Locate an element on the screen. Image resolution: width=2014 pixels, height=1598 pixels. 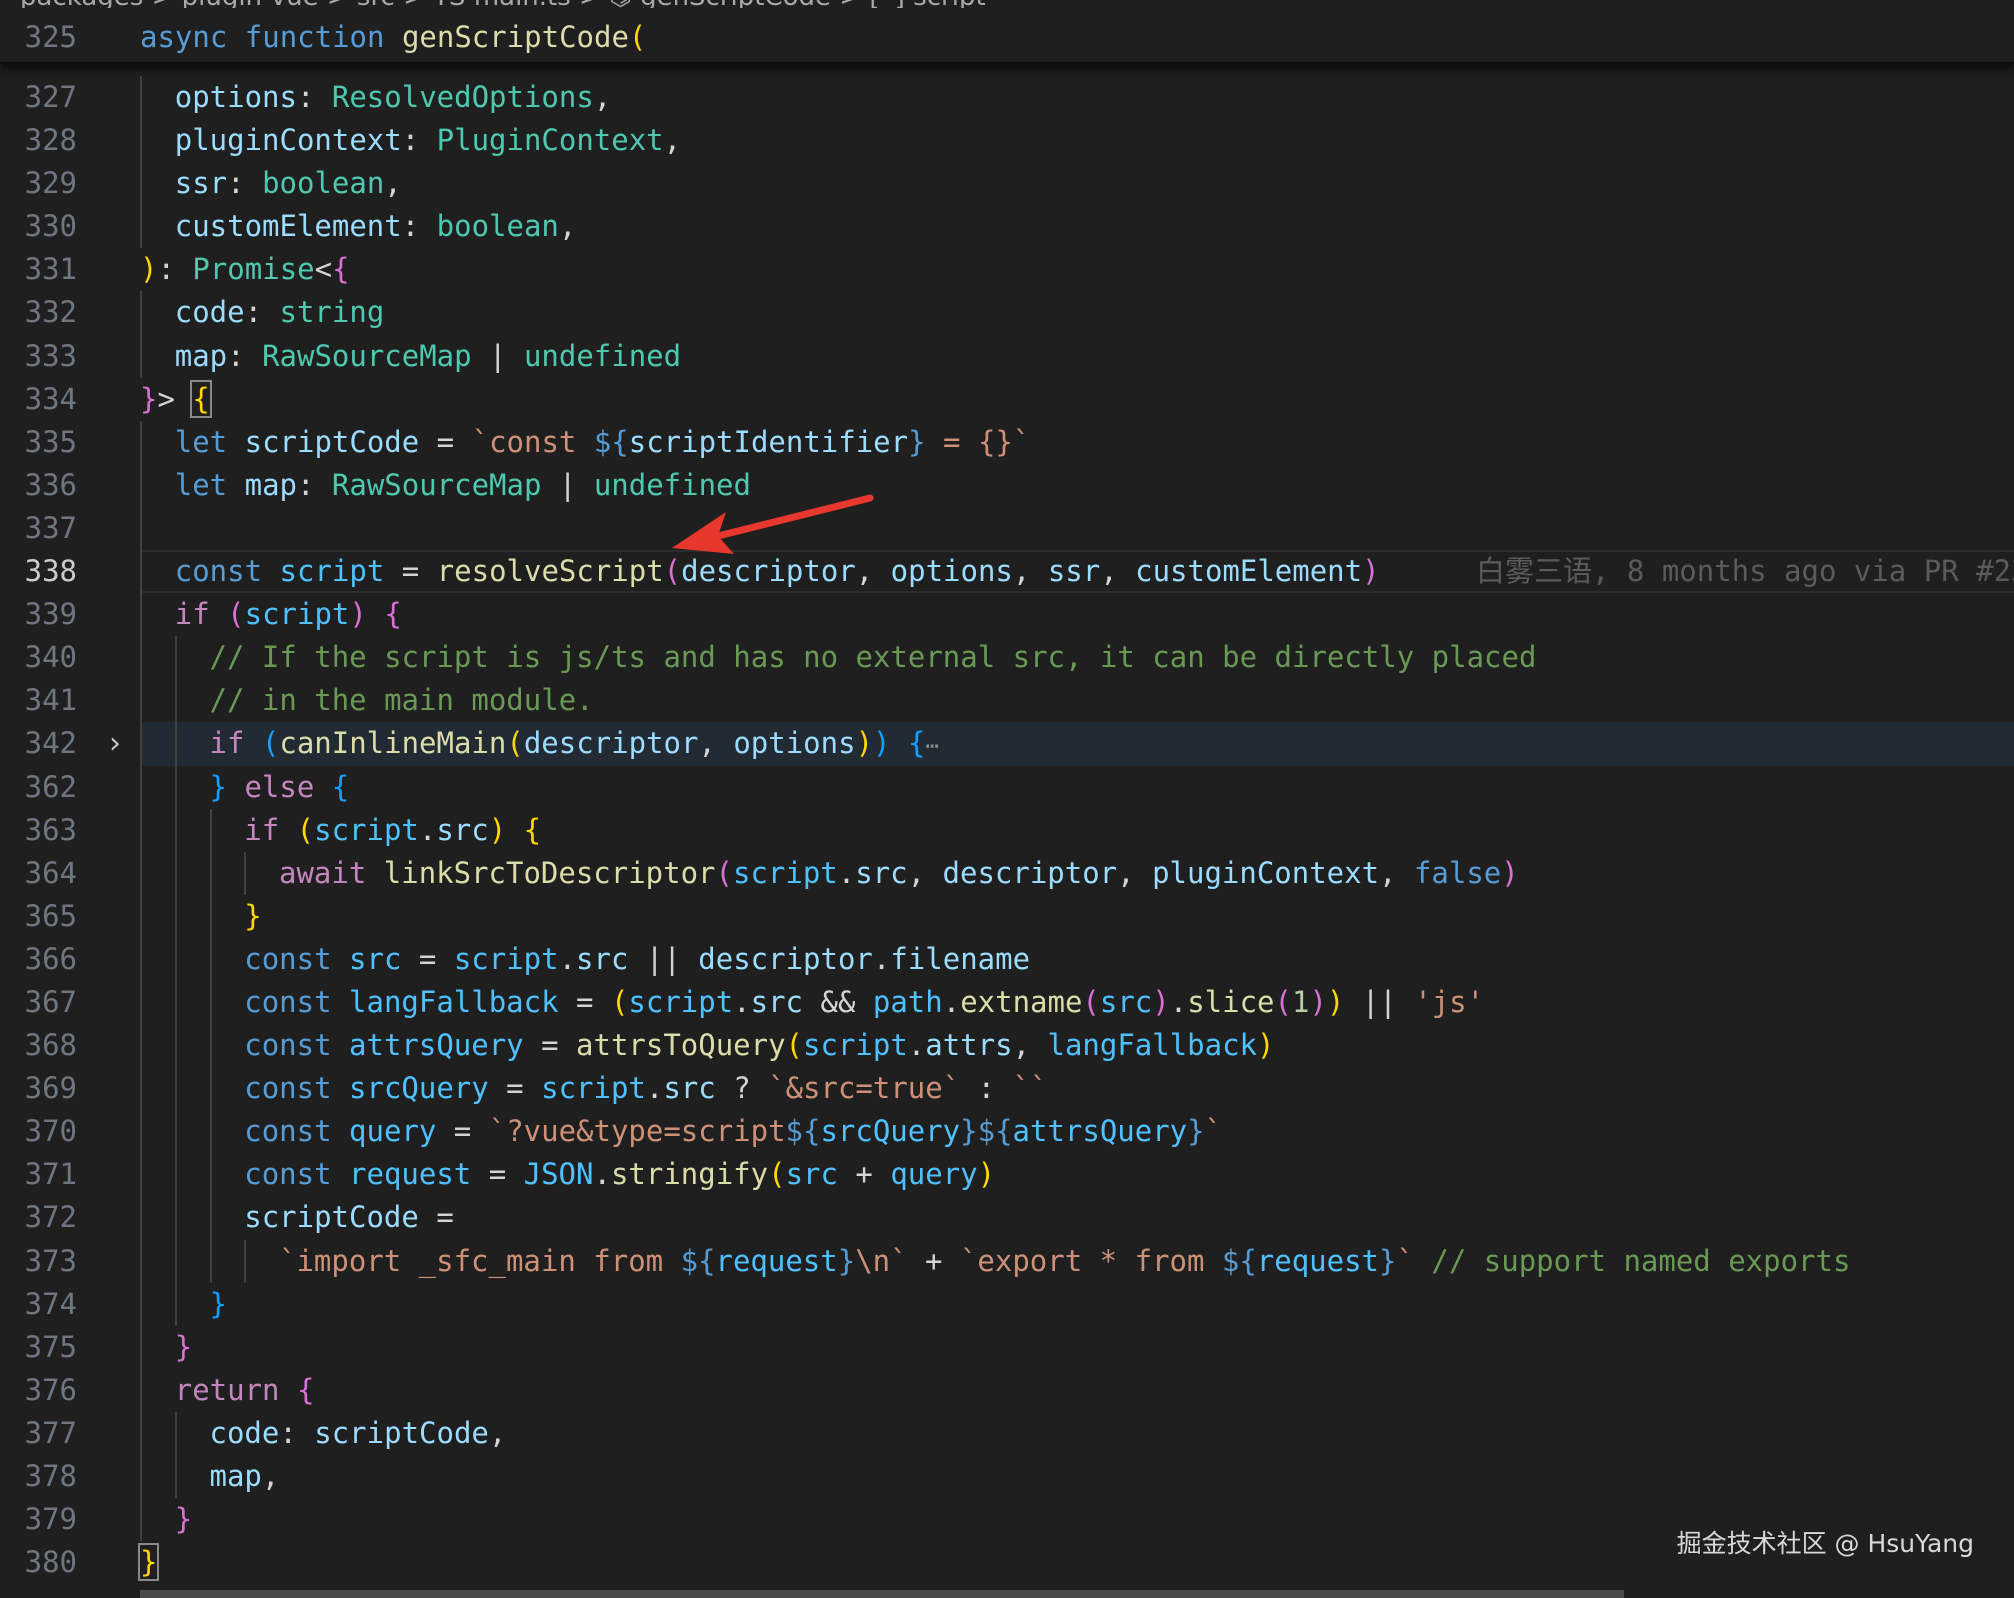
code-text: } is located at coordinates (218, 1304).